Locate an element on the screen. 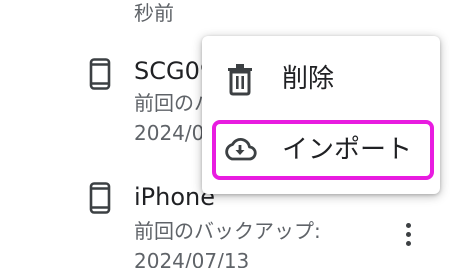 The height and width of the screenshot is (268, 450). more-options-button is located at coordinates (408, 234).